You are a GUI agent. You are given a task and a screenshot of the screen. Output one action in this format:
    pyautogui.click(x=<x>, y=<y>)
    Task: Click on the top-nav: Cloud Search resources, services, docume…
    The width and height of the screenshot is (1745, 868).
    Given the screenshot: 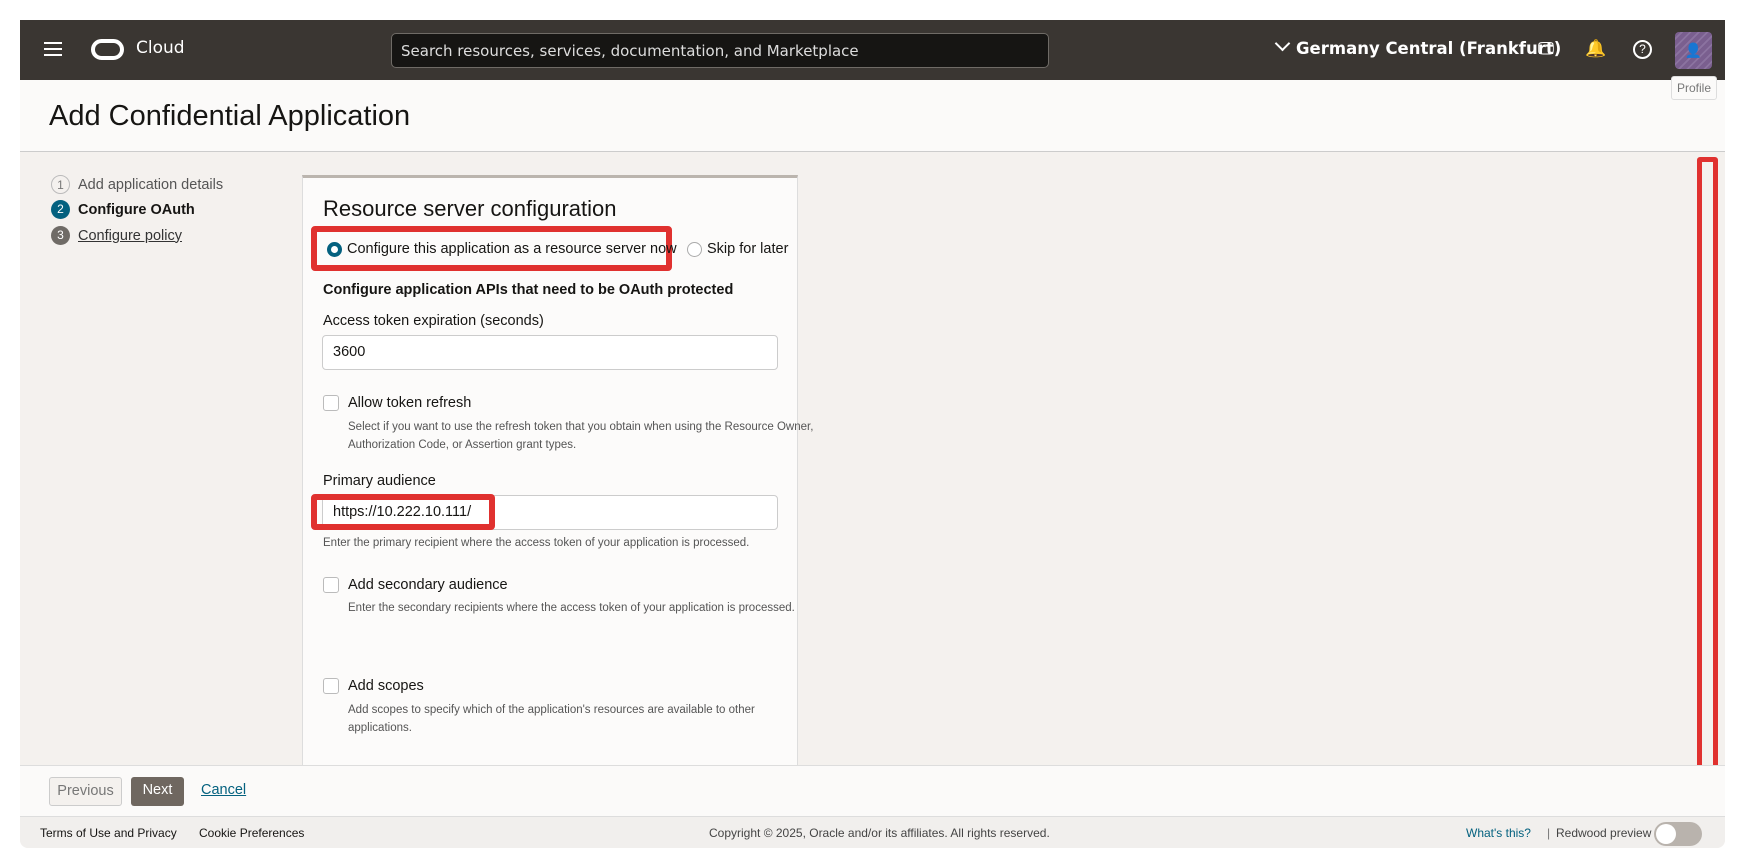 What is the action you would take?
    pyautogui.click(x=872, y=50)
    